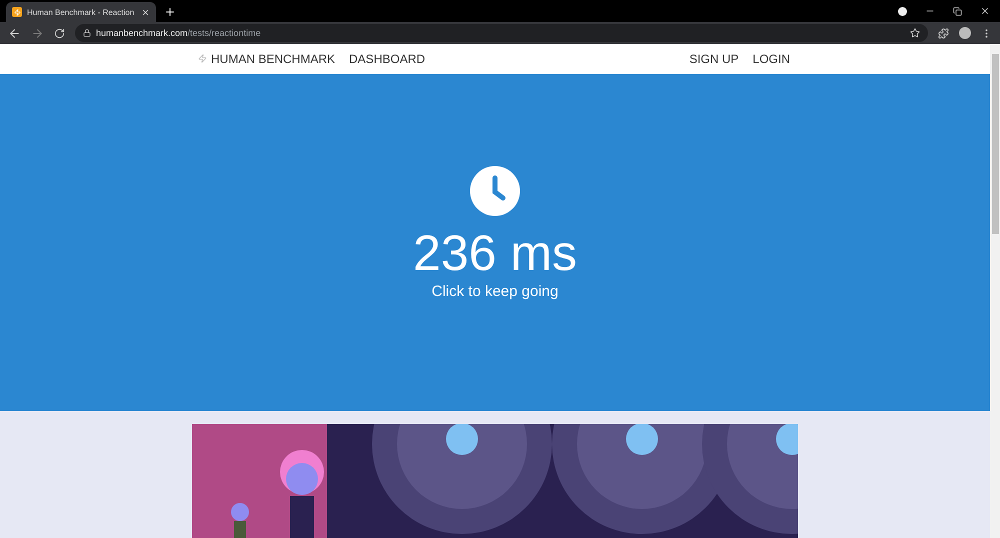 The width and height of the screenshot is (1000, 538). I want to click on nav-link: LOGIN, so click(771, 59).